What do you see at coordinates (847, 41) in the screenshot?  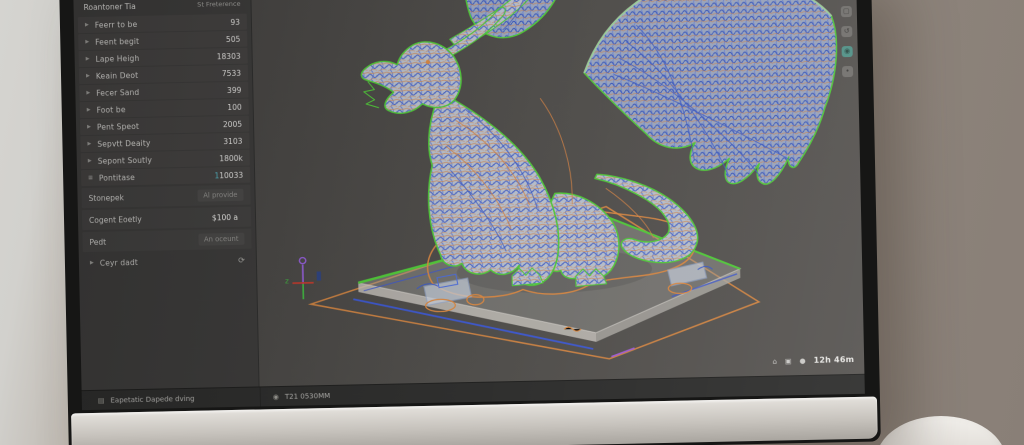 I see `viewport-toolbar: ▢ ↺ ◉ •` at bounding box center [847, 41].